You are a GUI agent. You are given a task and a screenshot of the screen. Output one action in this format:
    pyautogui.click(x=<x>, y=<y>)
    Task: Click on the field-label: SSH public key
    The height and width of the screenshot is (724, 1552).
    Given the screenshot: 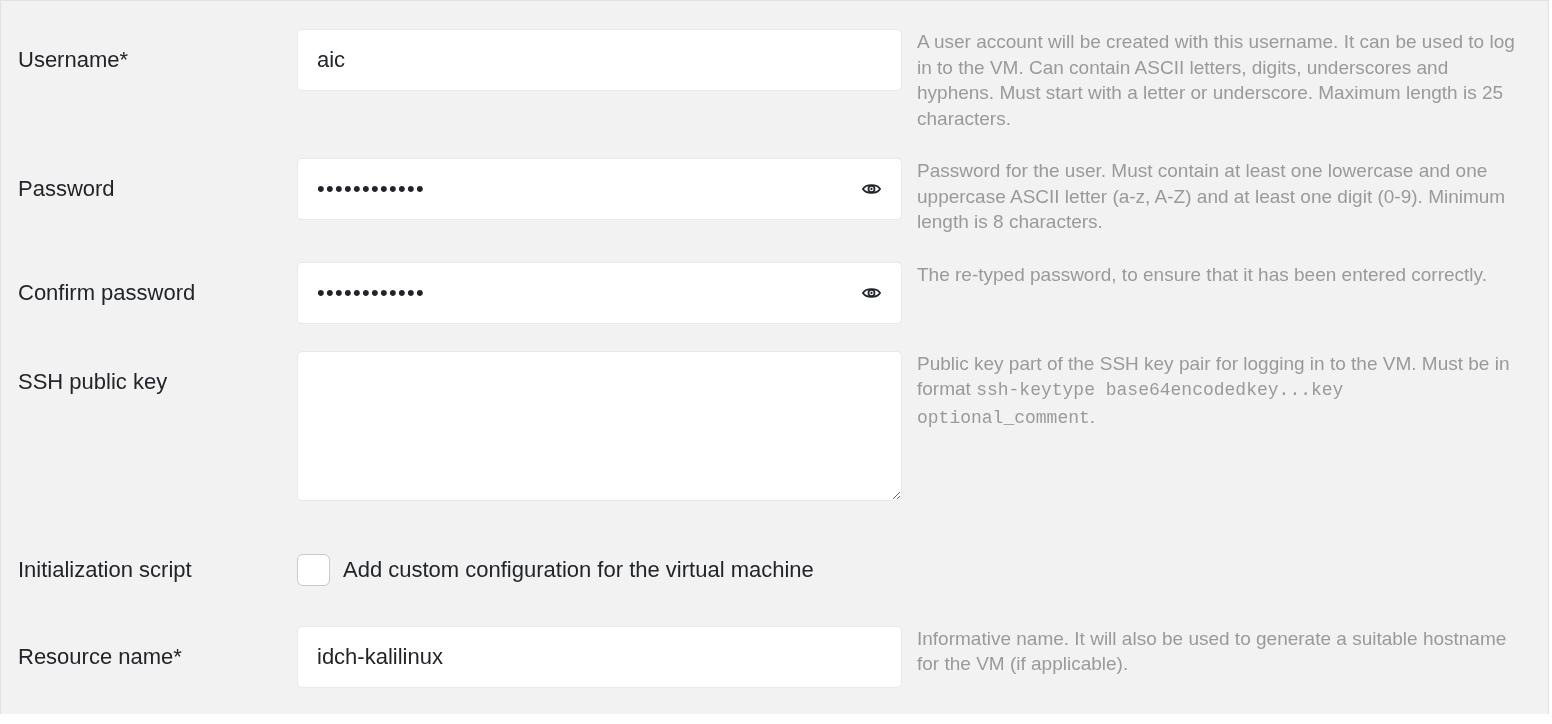 What is the action you would take?
    pyautogui.click(x=93, y=381)
    